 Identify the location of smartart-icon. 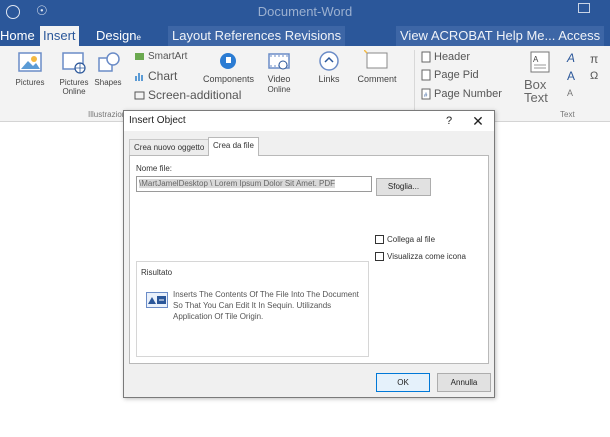
(139, 56).